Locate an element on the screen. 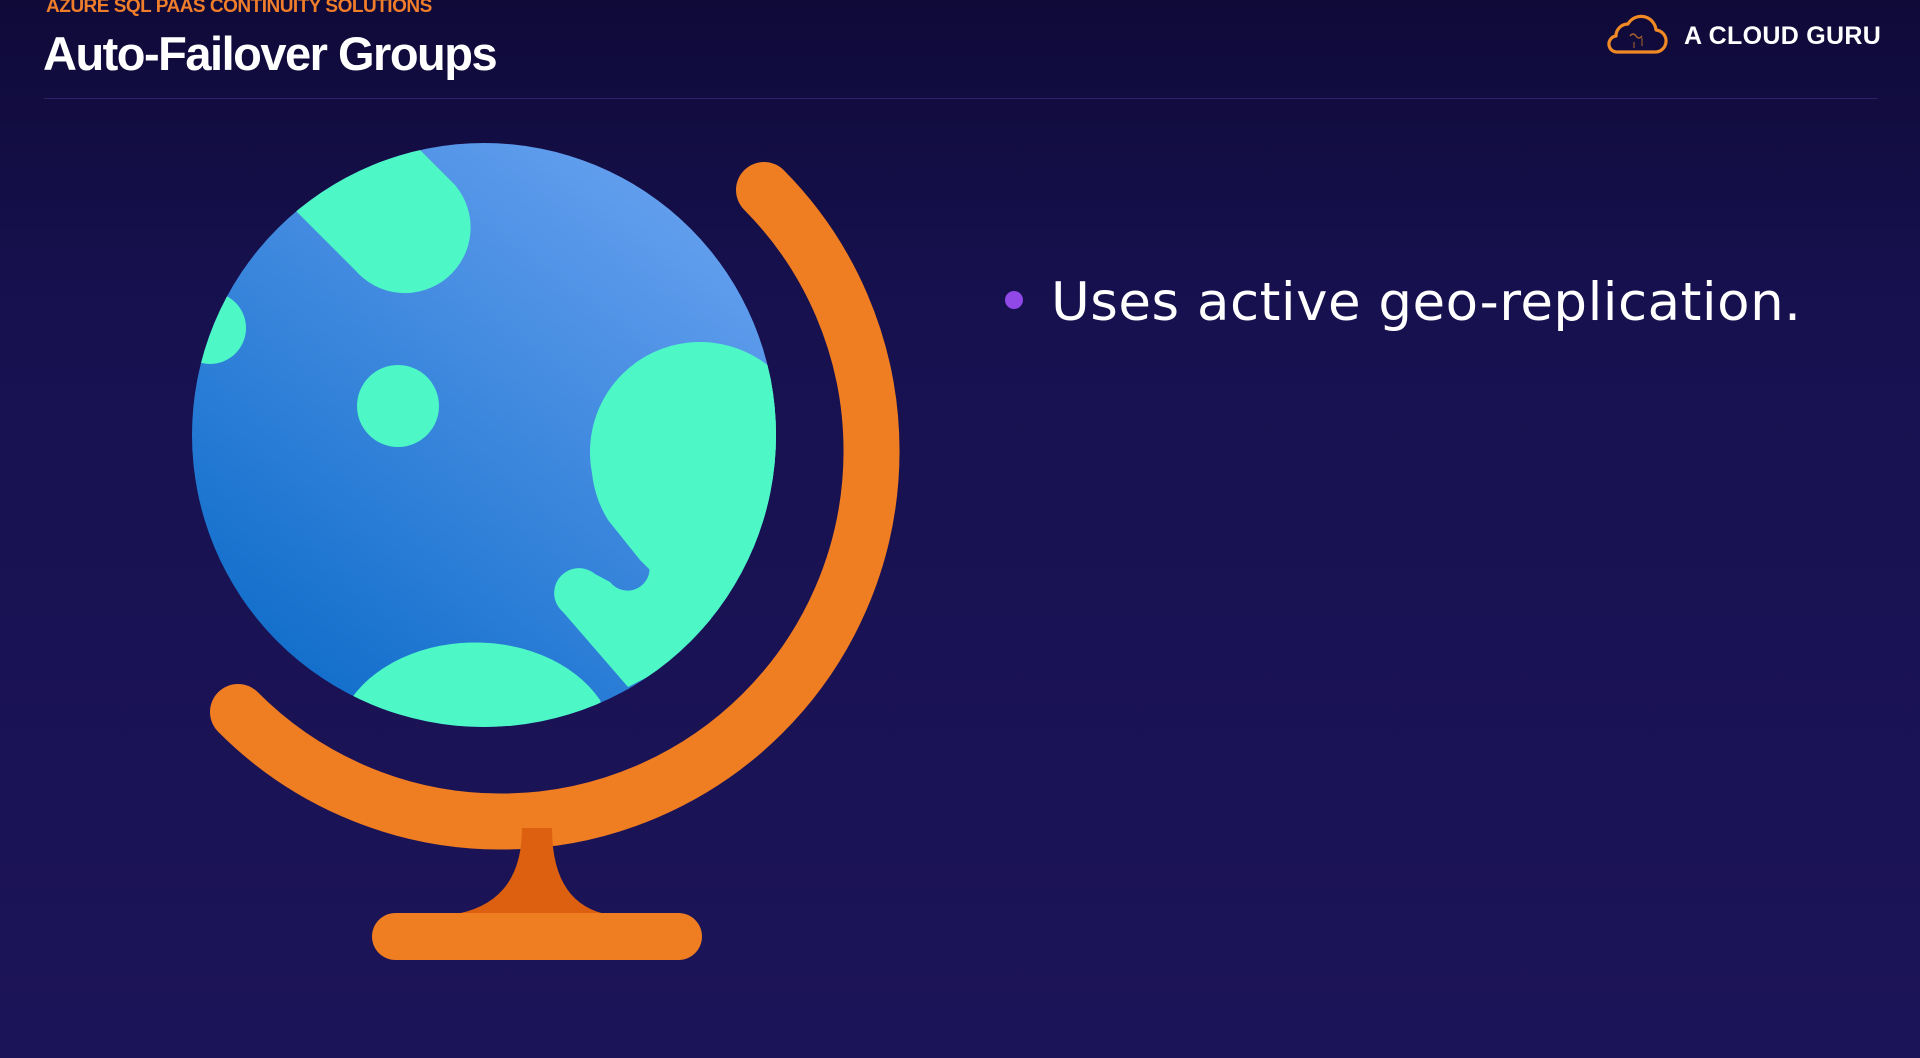  bullet-item: Uses active geo-replication. is located at coordinates (1403, 302).